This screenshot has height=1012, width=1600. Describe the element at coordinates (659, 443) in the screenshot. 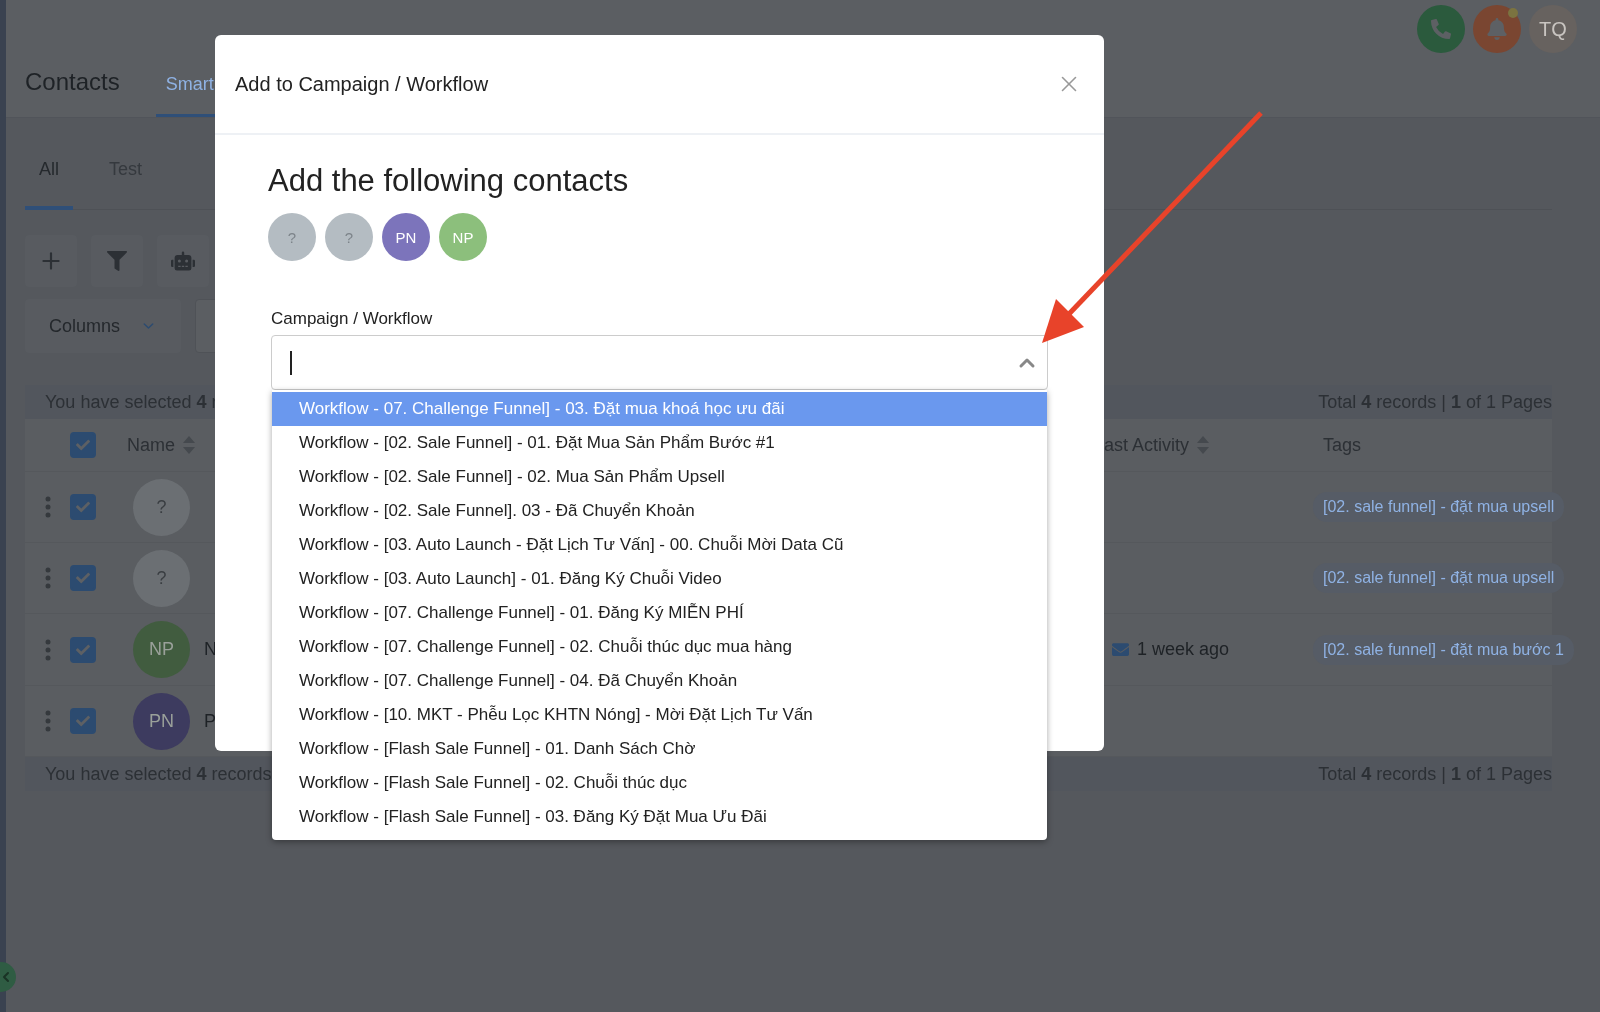

I see `dropdown-option: Workflow - [02. Sale Funnel] - 01. Đặt Mua Sản Phẩm Bước #1` at that location.